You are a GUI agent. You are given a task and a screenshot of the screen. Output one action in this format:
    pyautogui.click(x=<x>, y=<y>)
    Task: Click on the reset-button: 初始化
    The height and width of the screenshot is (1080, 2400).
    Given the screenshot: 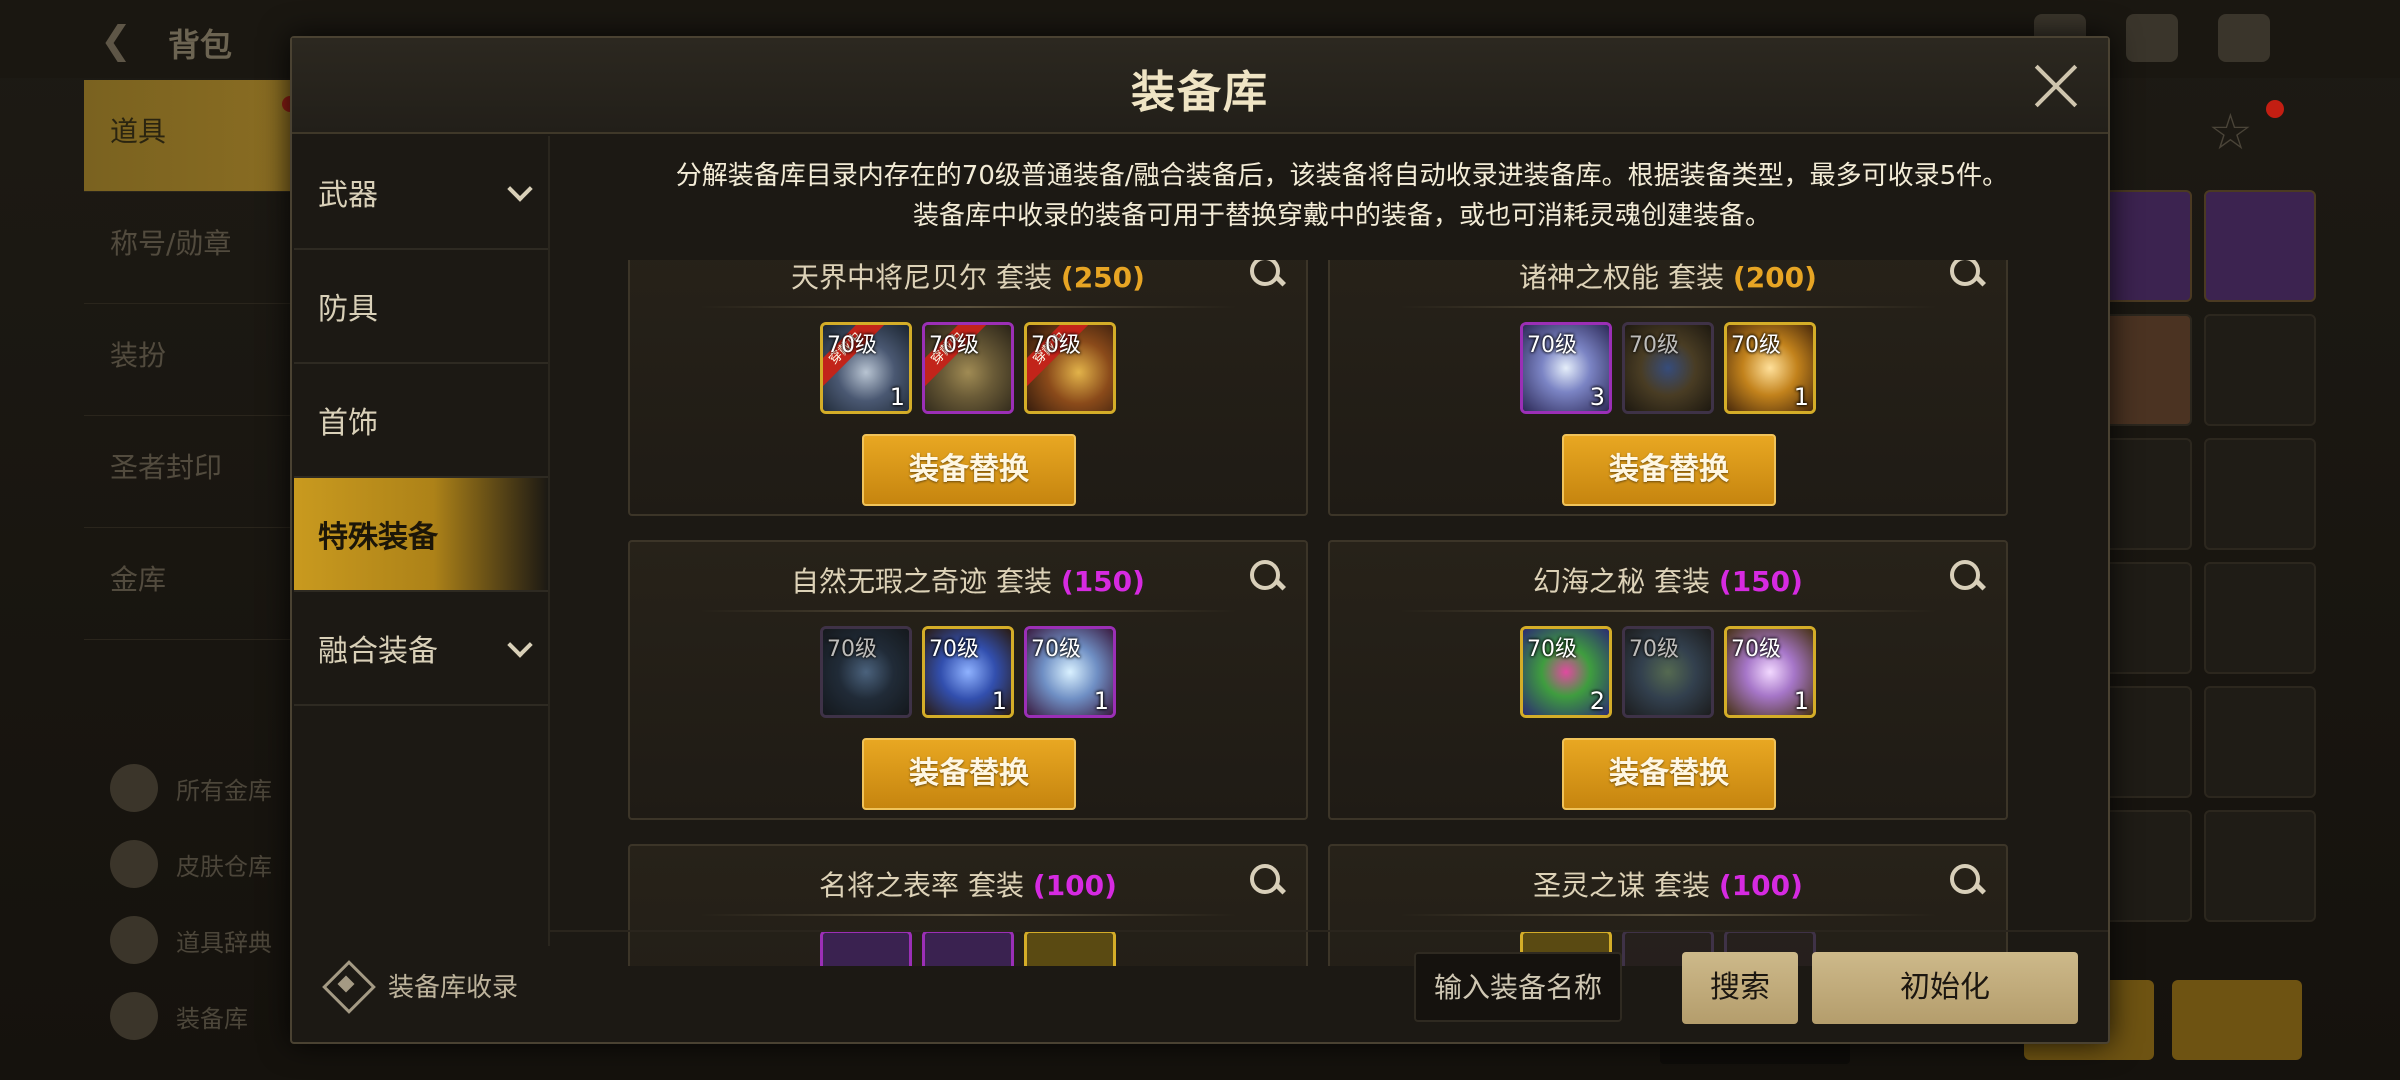 What is the action you would take?
    pyautogui.click(x=1945, y=988)
    